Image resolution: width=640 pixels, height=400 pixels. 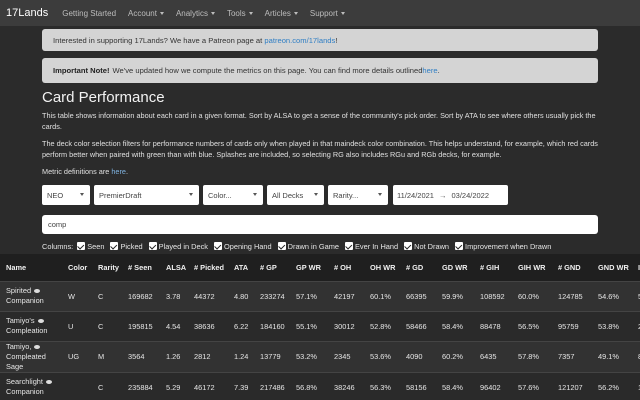 I want to click on table-cell: 3564, so click(x=141, y=356).